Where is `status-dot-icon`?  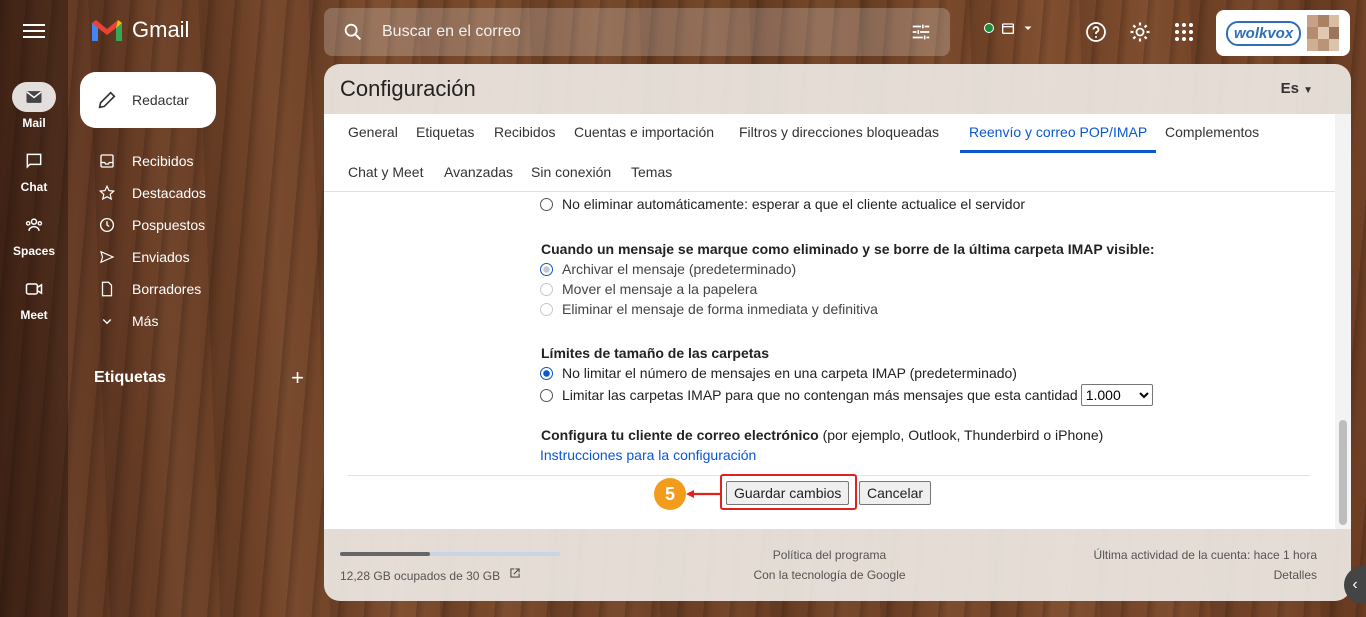 status-dot-icon is located at coordinates (989, 28).